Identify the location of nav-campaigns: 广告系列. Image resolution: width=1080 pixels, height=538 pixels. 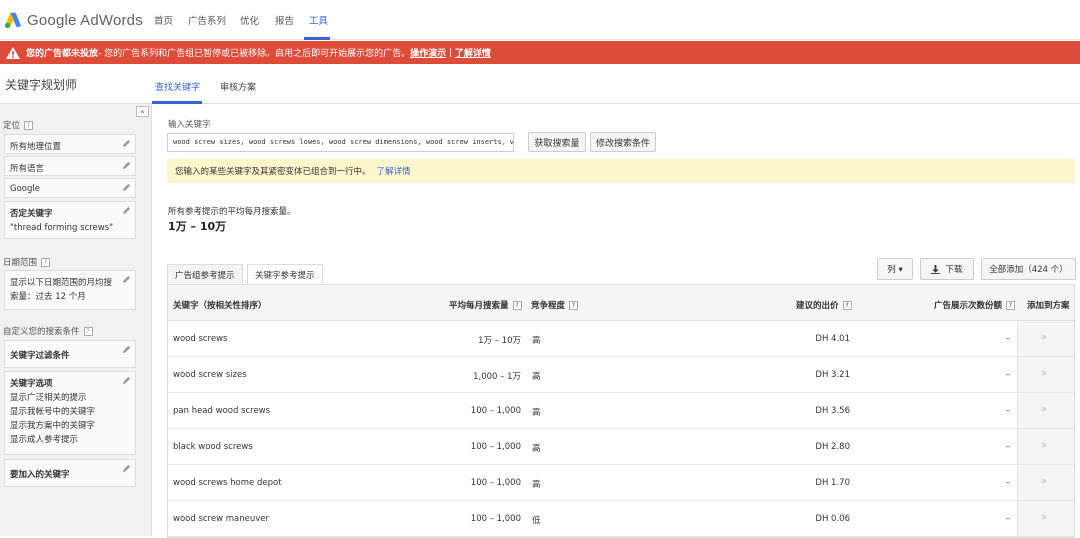
(207, 20).